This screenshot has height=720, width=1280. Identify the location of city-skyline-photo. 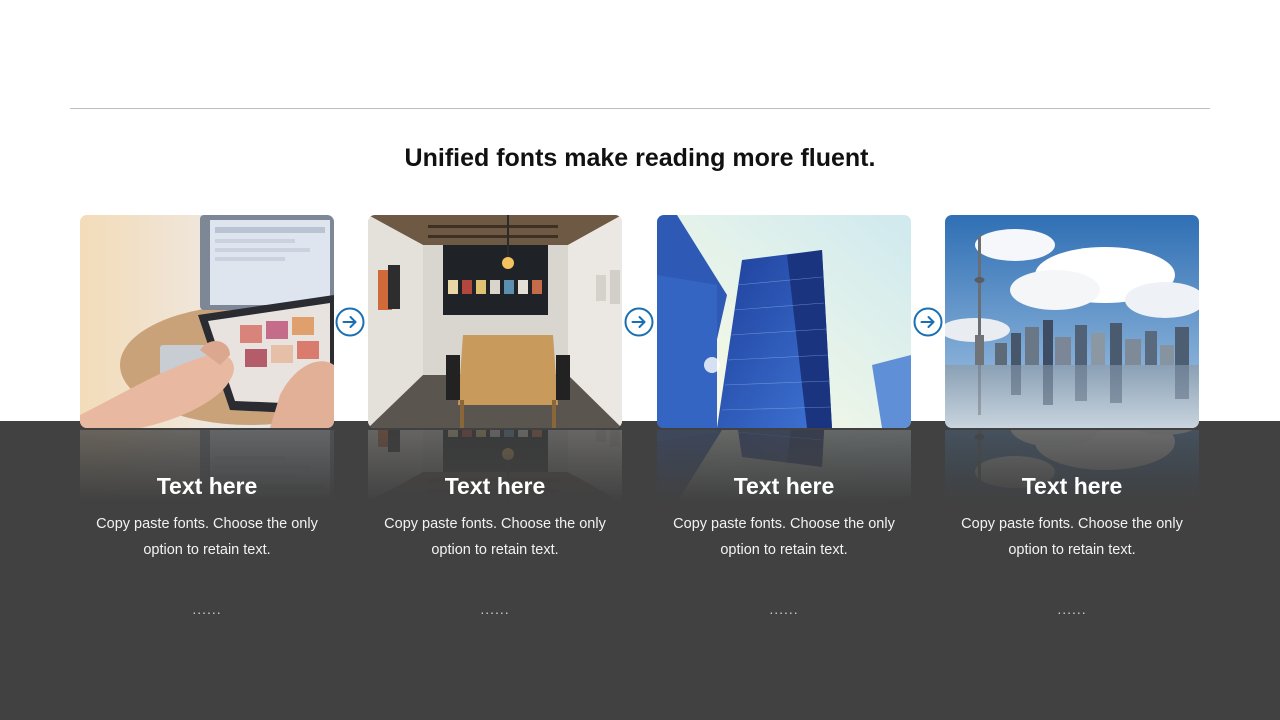
(1072, 321).